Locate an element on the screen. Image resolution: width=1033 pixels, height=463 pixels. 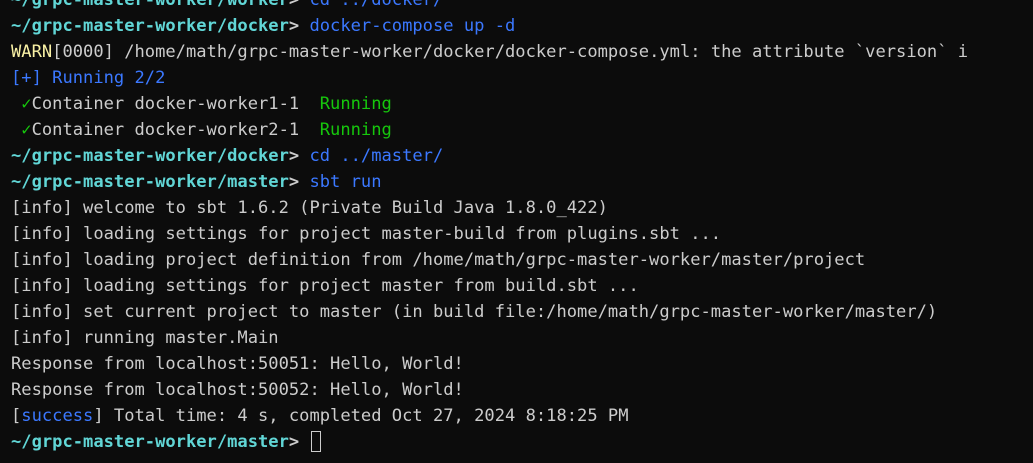
output-line: [info] running master.Main is located at coordinates (145, 338).